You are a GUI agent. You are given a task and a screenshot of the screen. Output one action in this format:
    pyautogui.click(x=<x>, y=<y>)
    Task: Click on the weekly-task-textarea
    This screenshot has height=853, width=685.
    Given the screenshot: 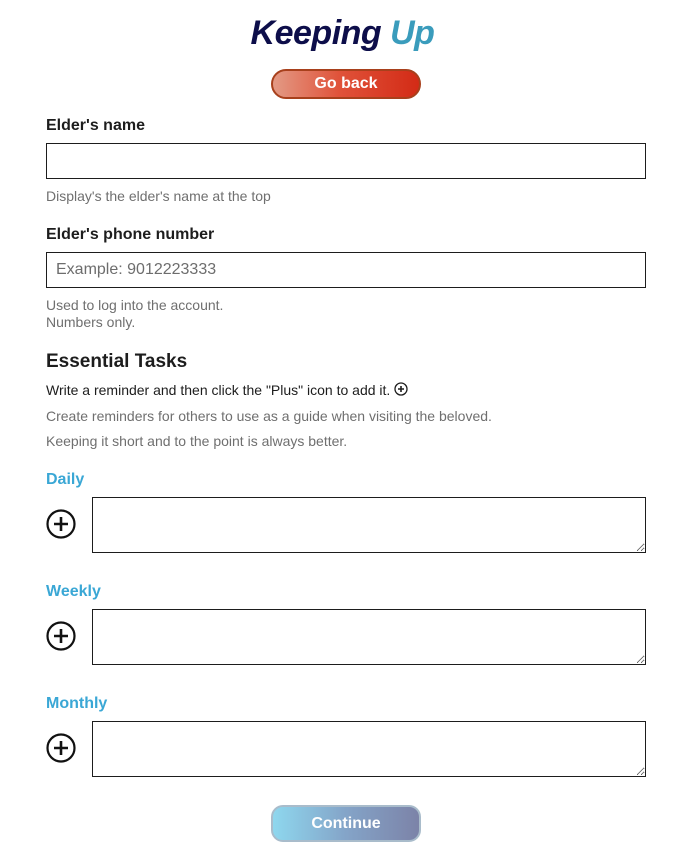 What is the action you would take?
    pyautogui.click(x=369, y=637)
    